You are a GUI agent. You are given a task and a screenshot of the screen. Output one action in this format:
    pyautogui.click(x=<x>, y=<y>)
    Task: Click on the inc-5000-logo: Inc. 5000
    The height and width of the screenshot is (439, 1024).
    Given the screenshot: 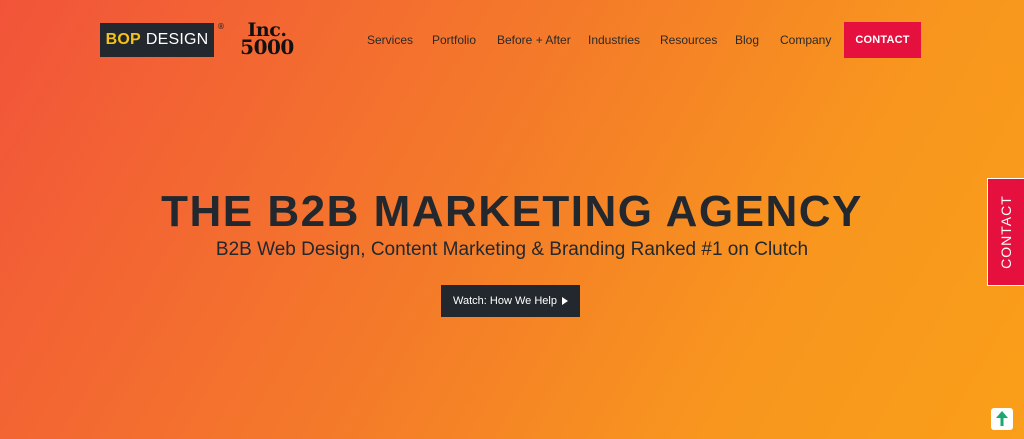 What is the action you would take?
    pyautogui.click(x=267, y=40)
    